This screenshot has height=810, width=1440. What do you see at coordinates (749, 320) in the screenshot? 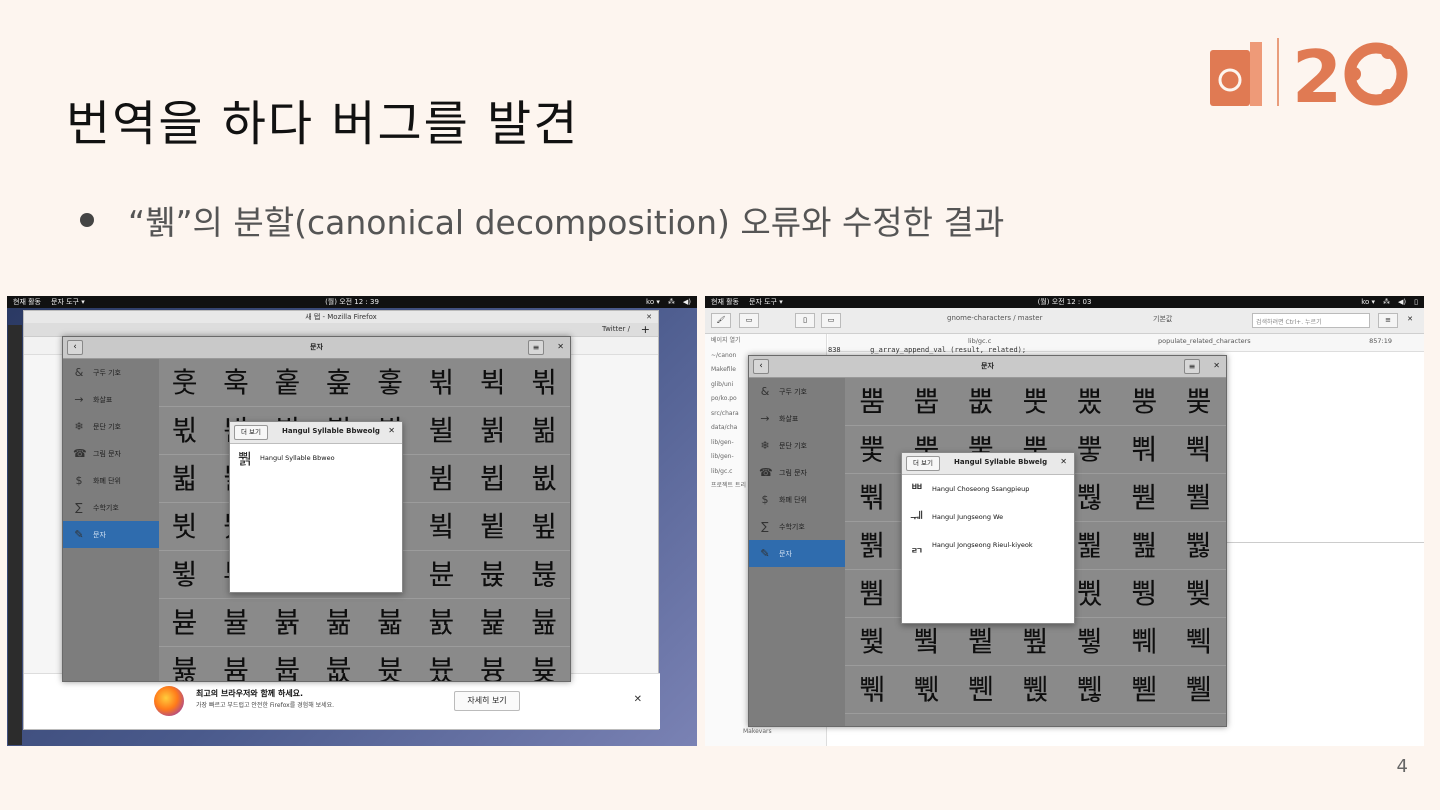
I see `display-icon: ▭` at bounding box center [749, 320].